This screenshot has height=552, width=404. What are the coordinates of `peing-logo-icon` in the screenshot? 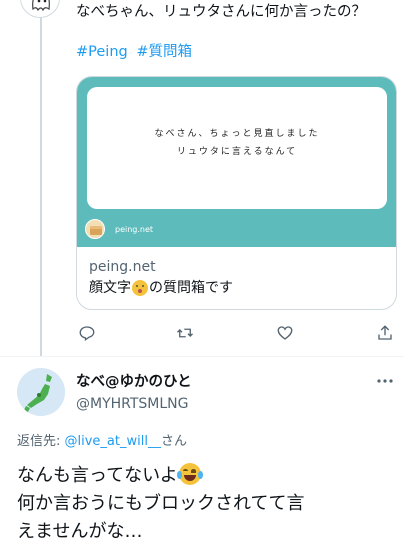 It's located at (95, 229).